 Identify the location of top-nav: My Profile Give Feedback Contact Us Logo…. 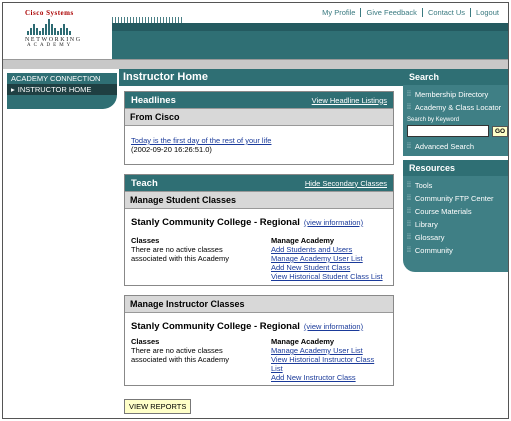
(410, 12).